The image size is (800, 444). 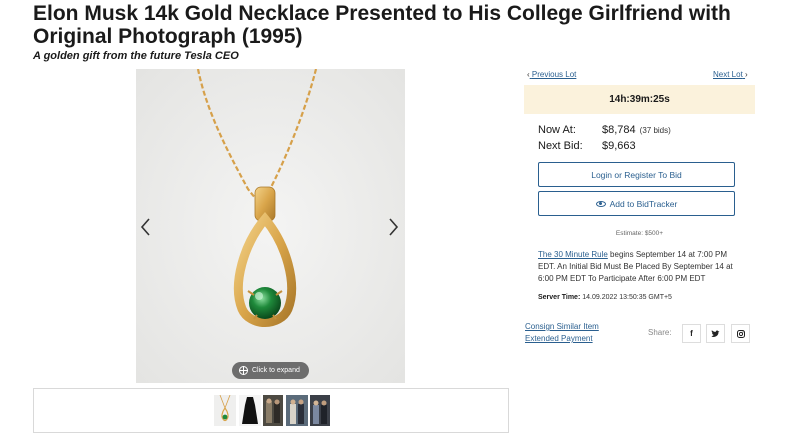 I want to click on now-at-row: Now At: $8,784 (37 bids), so click(x=604, y=130).